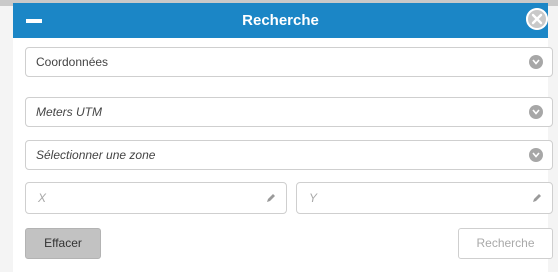 This screenshot has height=272, width=558. Describe the element at coordinates (69, 112) in the screenshot. I see `projection-select-value: Meters UTM` at that location.